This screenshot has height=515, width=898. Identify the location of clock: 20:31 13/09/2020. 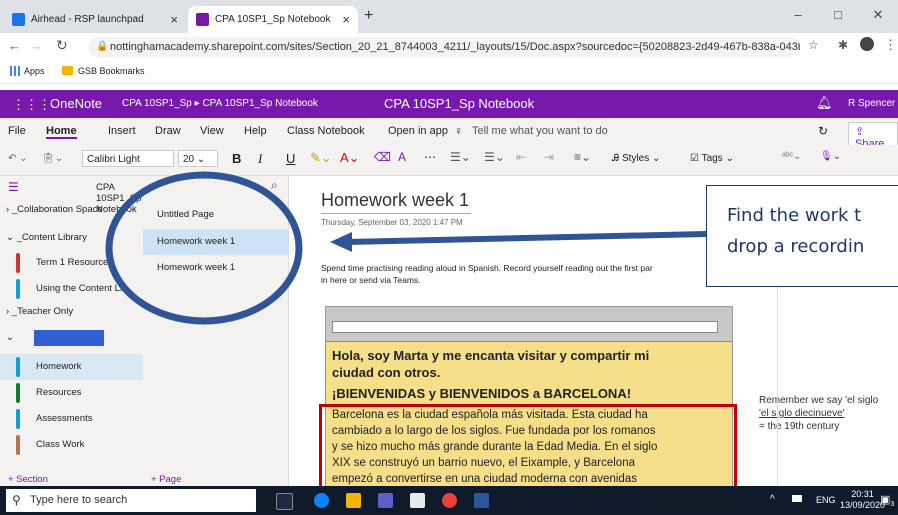
(862, 500).